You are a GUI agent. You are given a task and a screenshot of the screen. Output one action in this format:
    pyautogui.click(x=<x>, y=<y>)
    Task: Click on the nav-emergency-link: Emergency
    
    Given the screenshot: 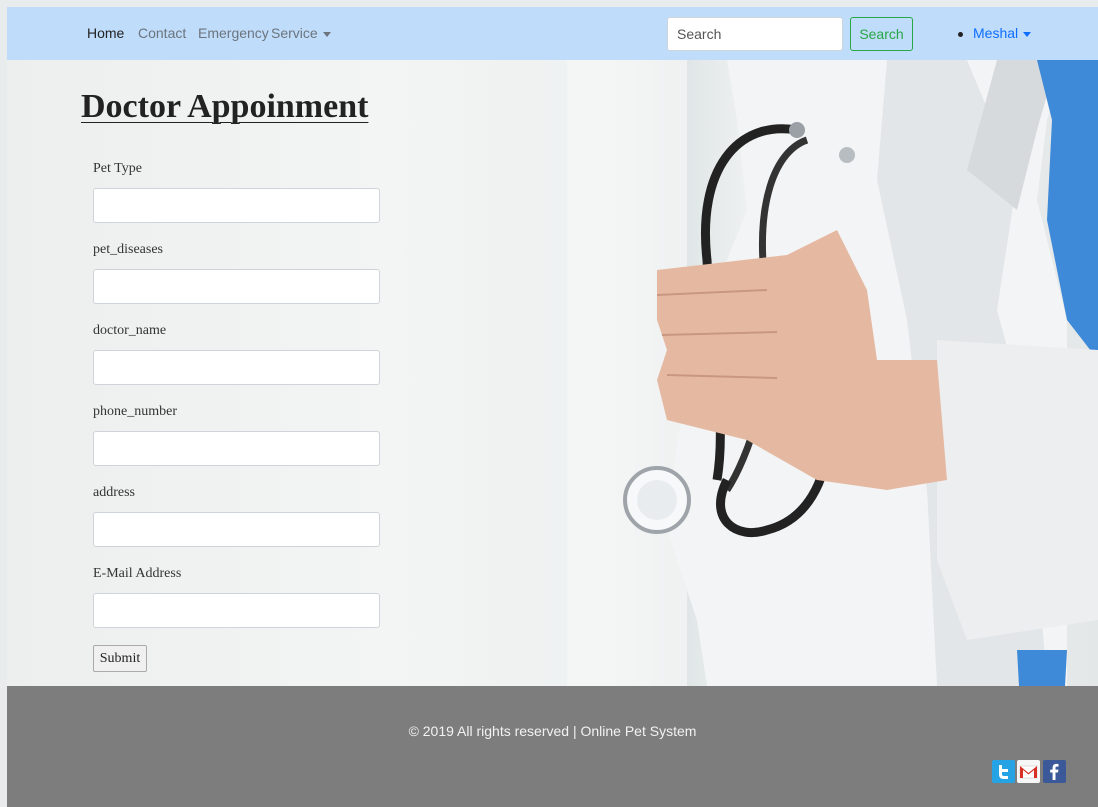 What is the action you would take?
    pyautogui.click(x=233, y=33)
    